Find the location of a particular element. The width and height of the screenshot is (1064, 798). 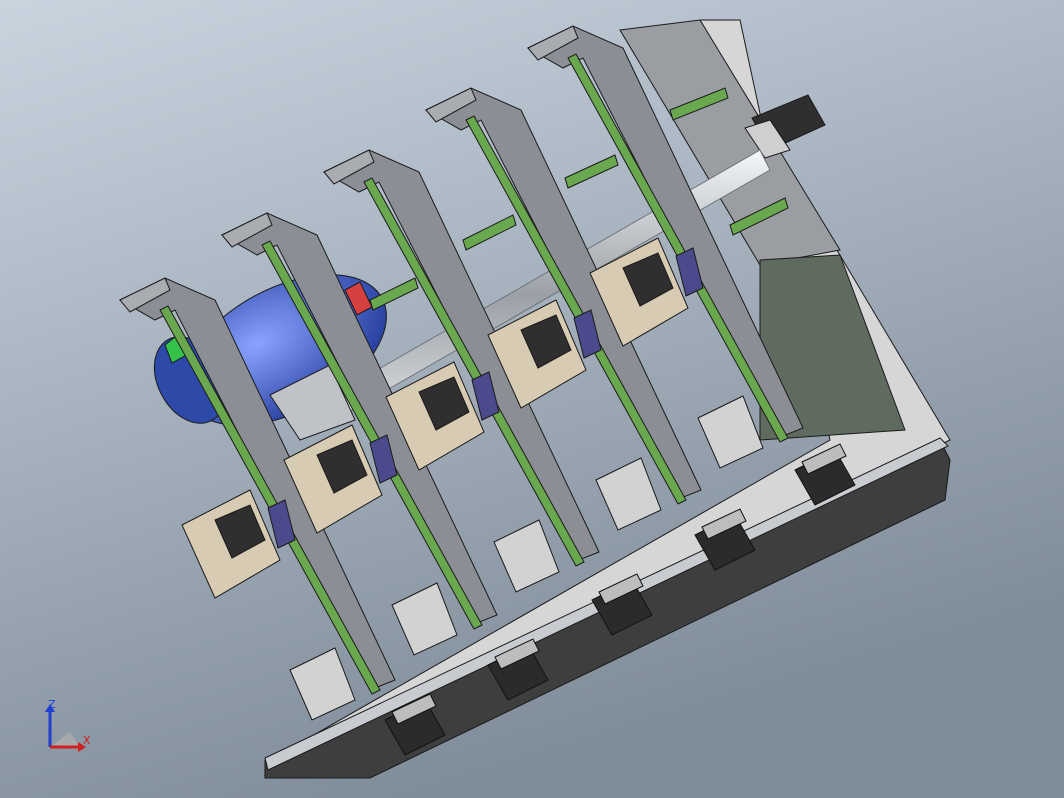

coordinate-triad: Z X is located at coordinates (70, 728).